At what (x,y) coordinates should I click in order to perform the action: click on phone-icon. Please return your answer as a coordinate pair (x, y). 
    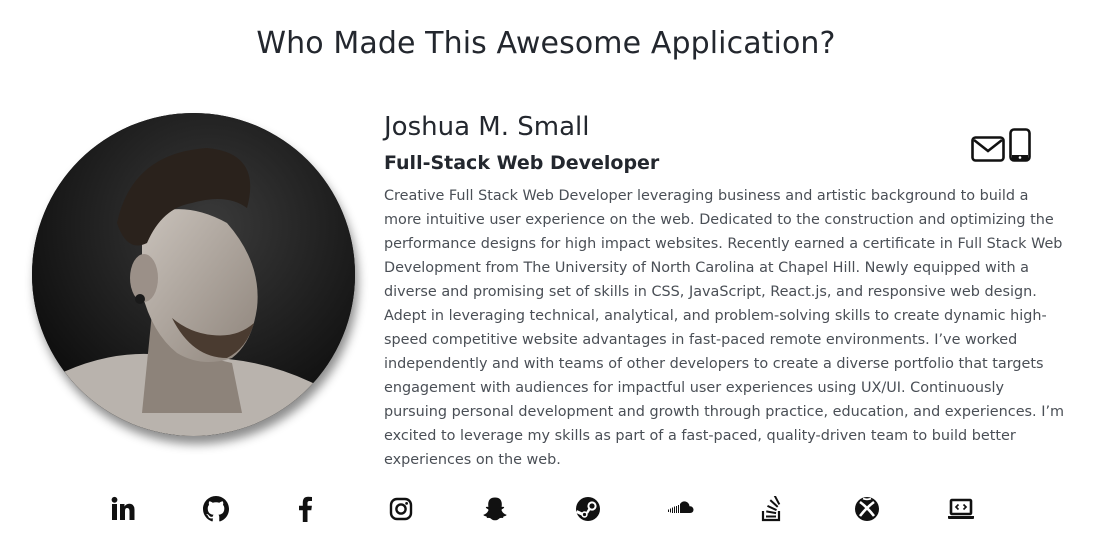
    Looking at the image, I should click on (1020, 147).